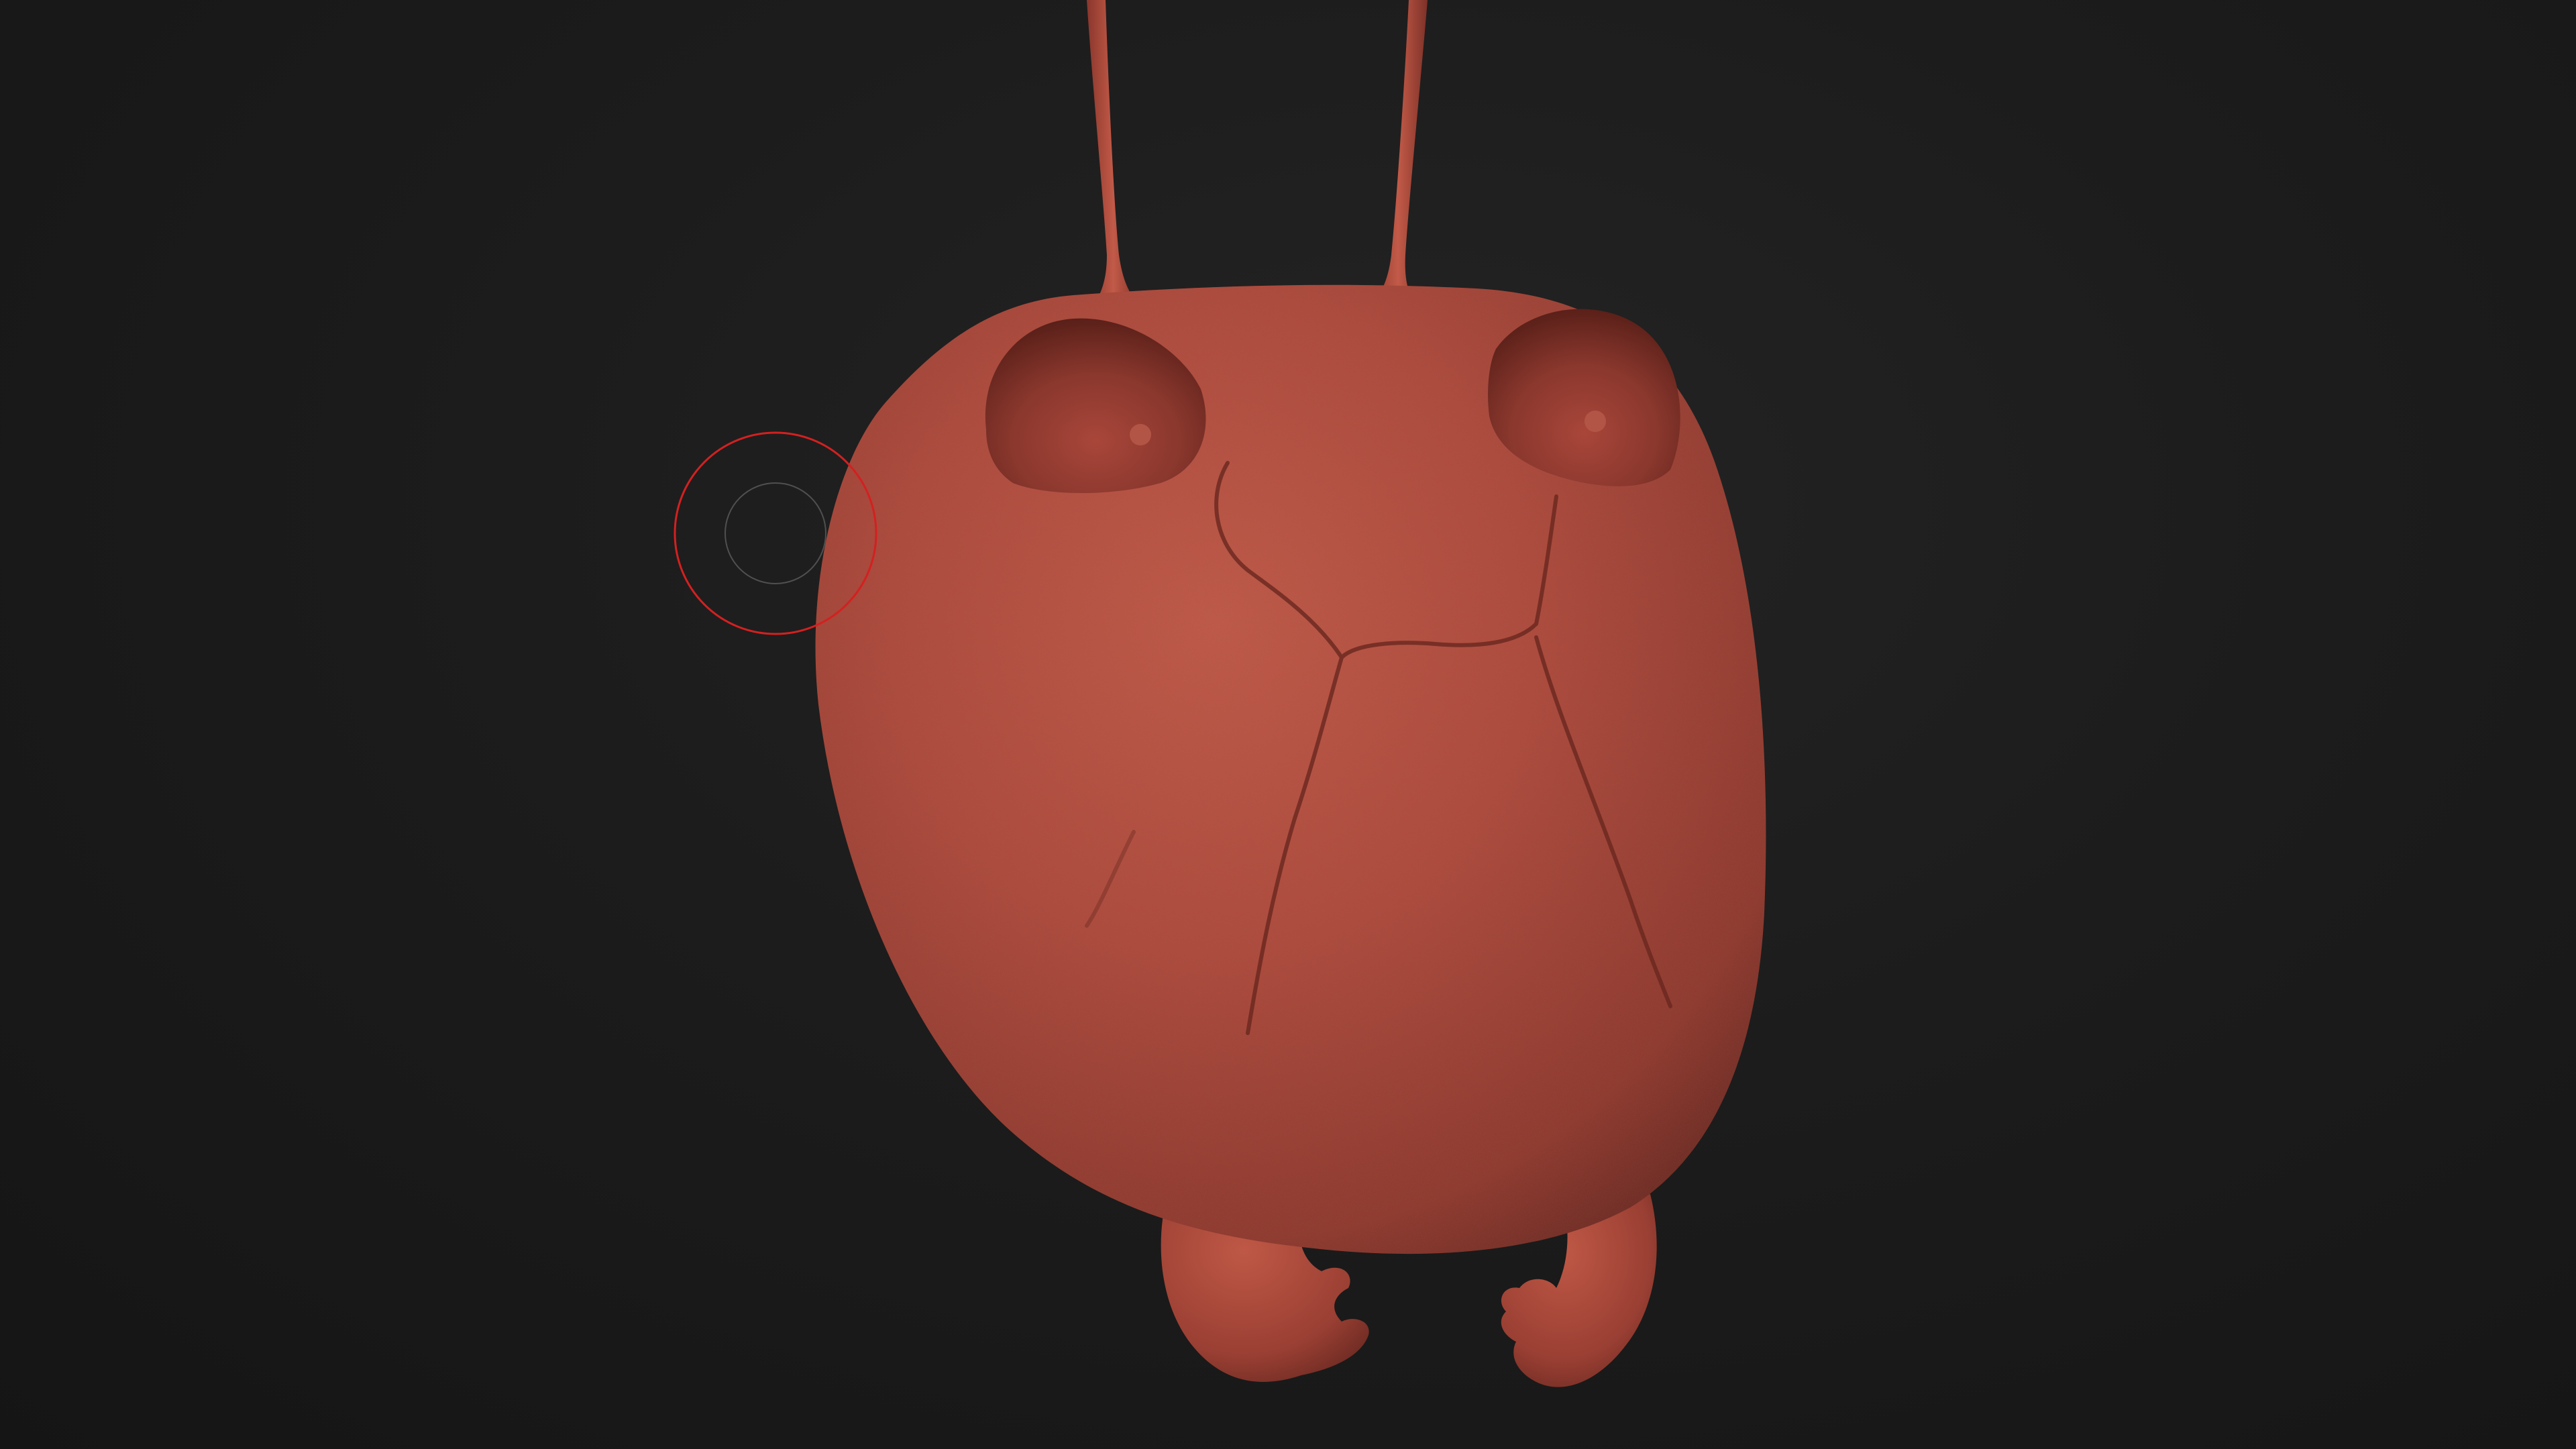  What do you see at coordinates (1398, 152) in the screenshot?
I see `antenna-right` at bounding box center [1398, 152].